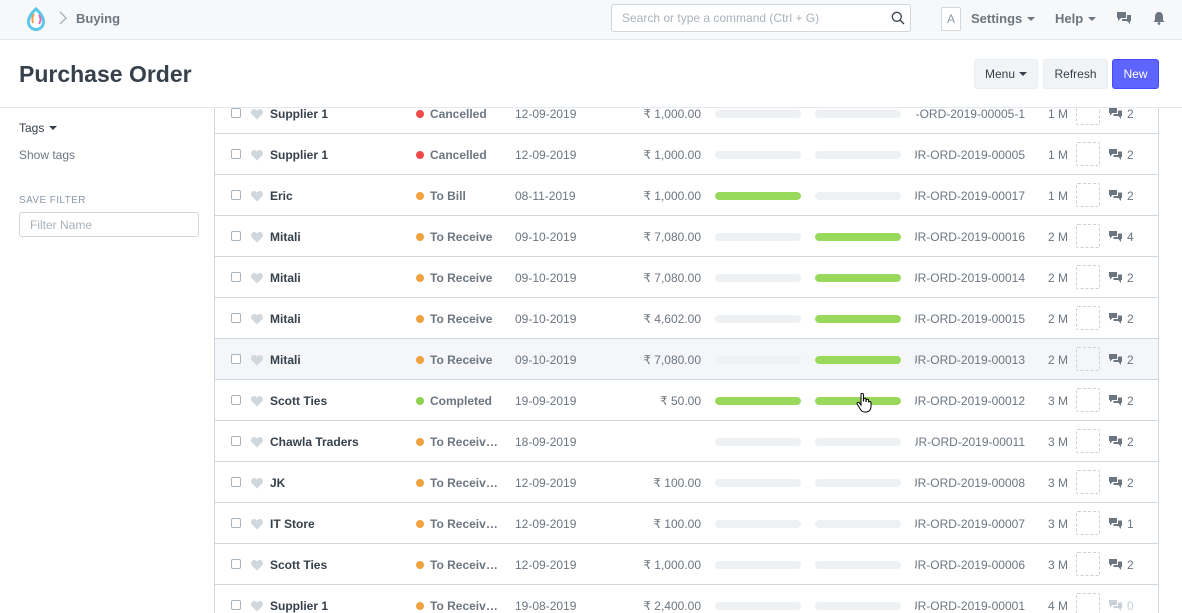  Describe the element at coordinates (970, 483) in the screenshot. I see `purchase-order-id: PUR-ORD-2019-00008` at that location.